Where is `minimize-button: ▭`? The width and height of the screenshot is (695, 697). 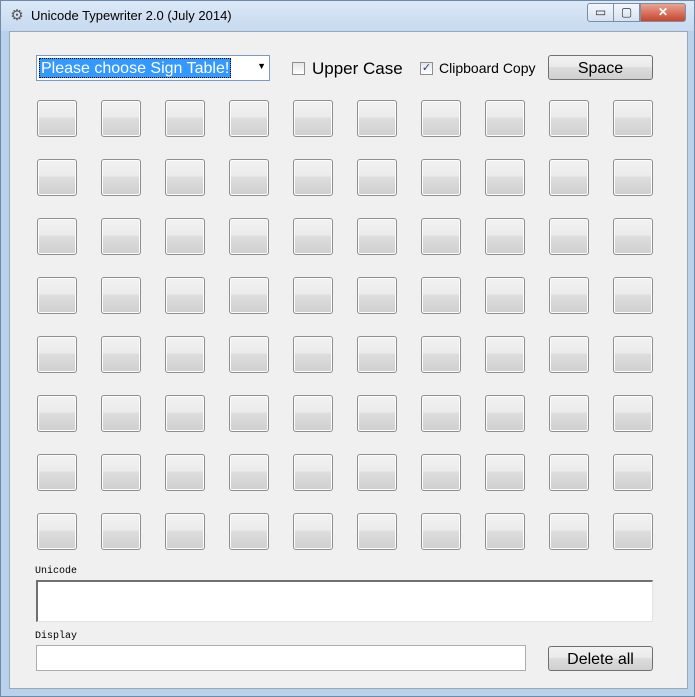 minimize-button: ▭ is located at coordinates (600, 12).